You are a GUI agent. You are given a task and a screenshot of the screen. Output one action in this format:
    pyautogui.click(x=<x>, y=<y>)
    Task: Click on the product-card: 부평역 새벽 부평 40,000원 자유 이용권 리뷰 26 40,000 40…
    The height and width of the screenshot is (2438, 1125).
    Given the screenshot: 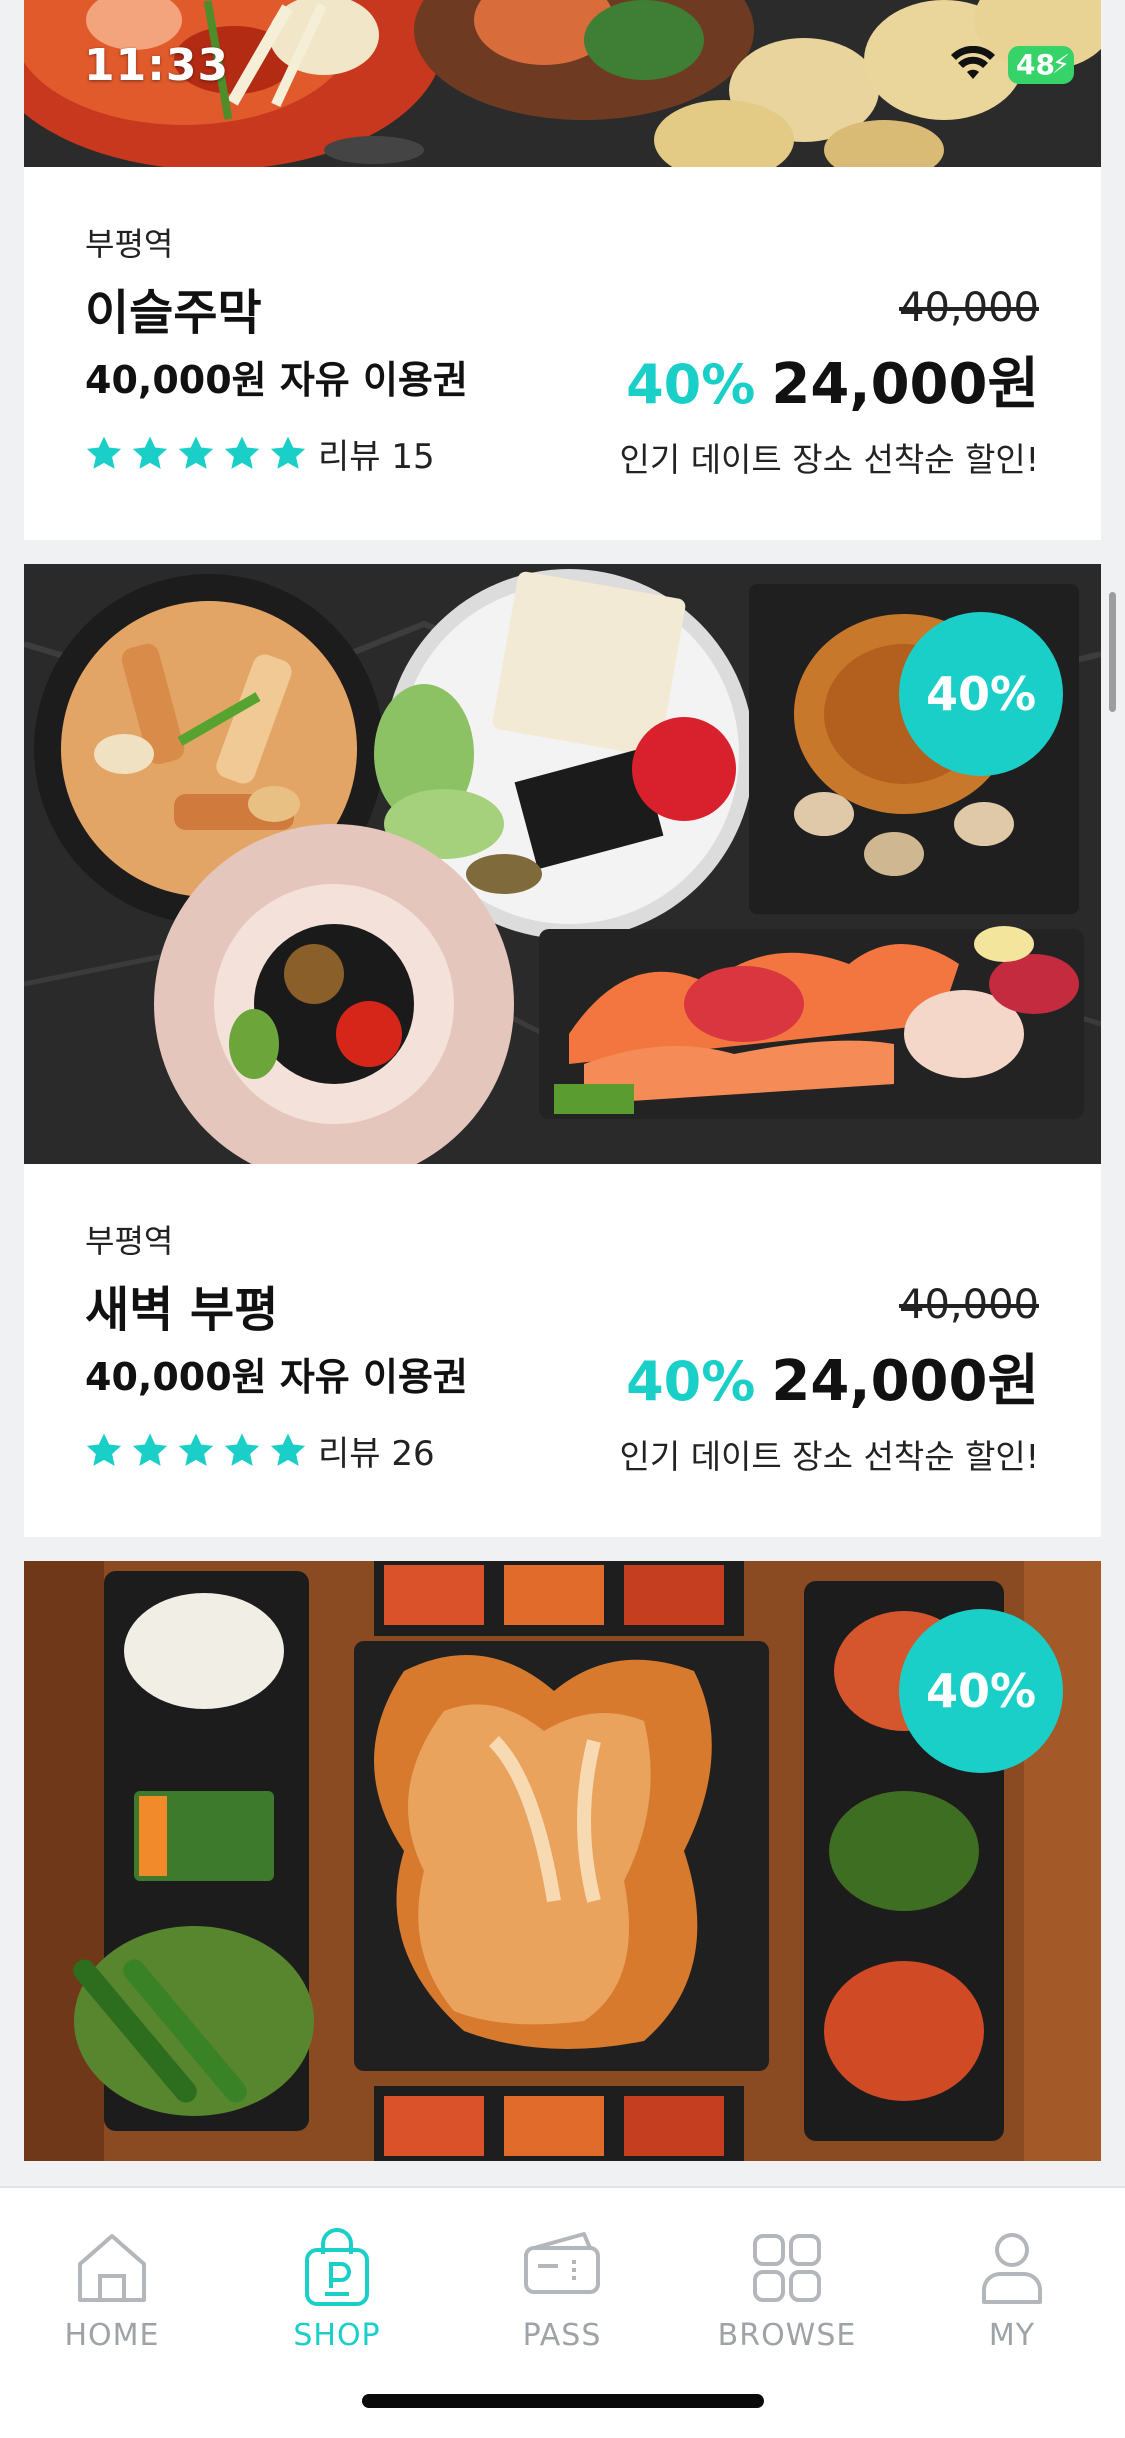 What is the action you would take?
    pyautogui.click(x=562, y=1350)
    